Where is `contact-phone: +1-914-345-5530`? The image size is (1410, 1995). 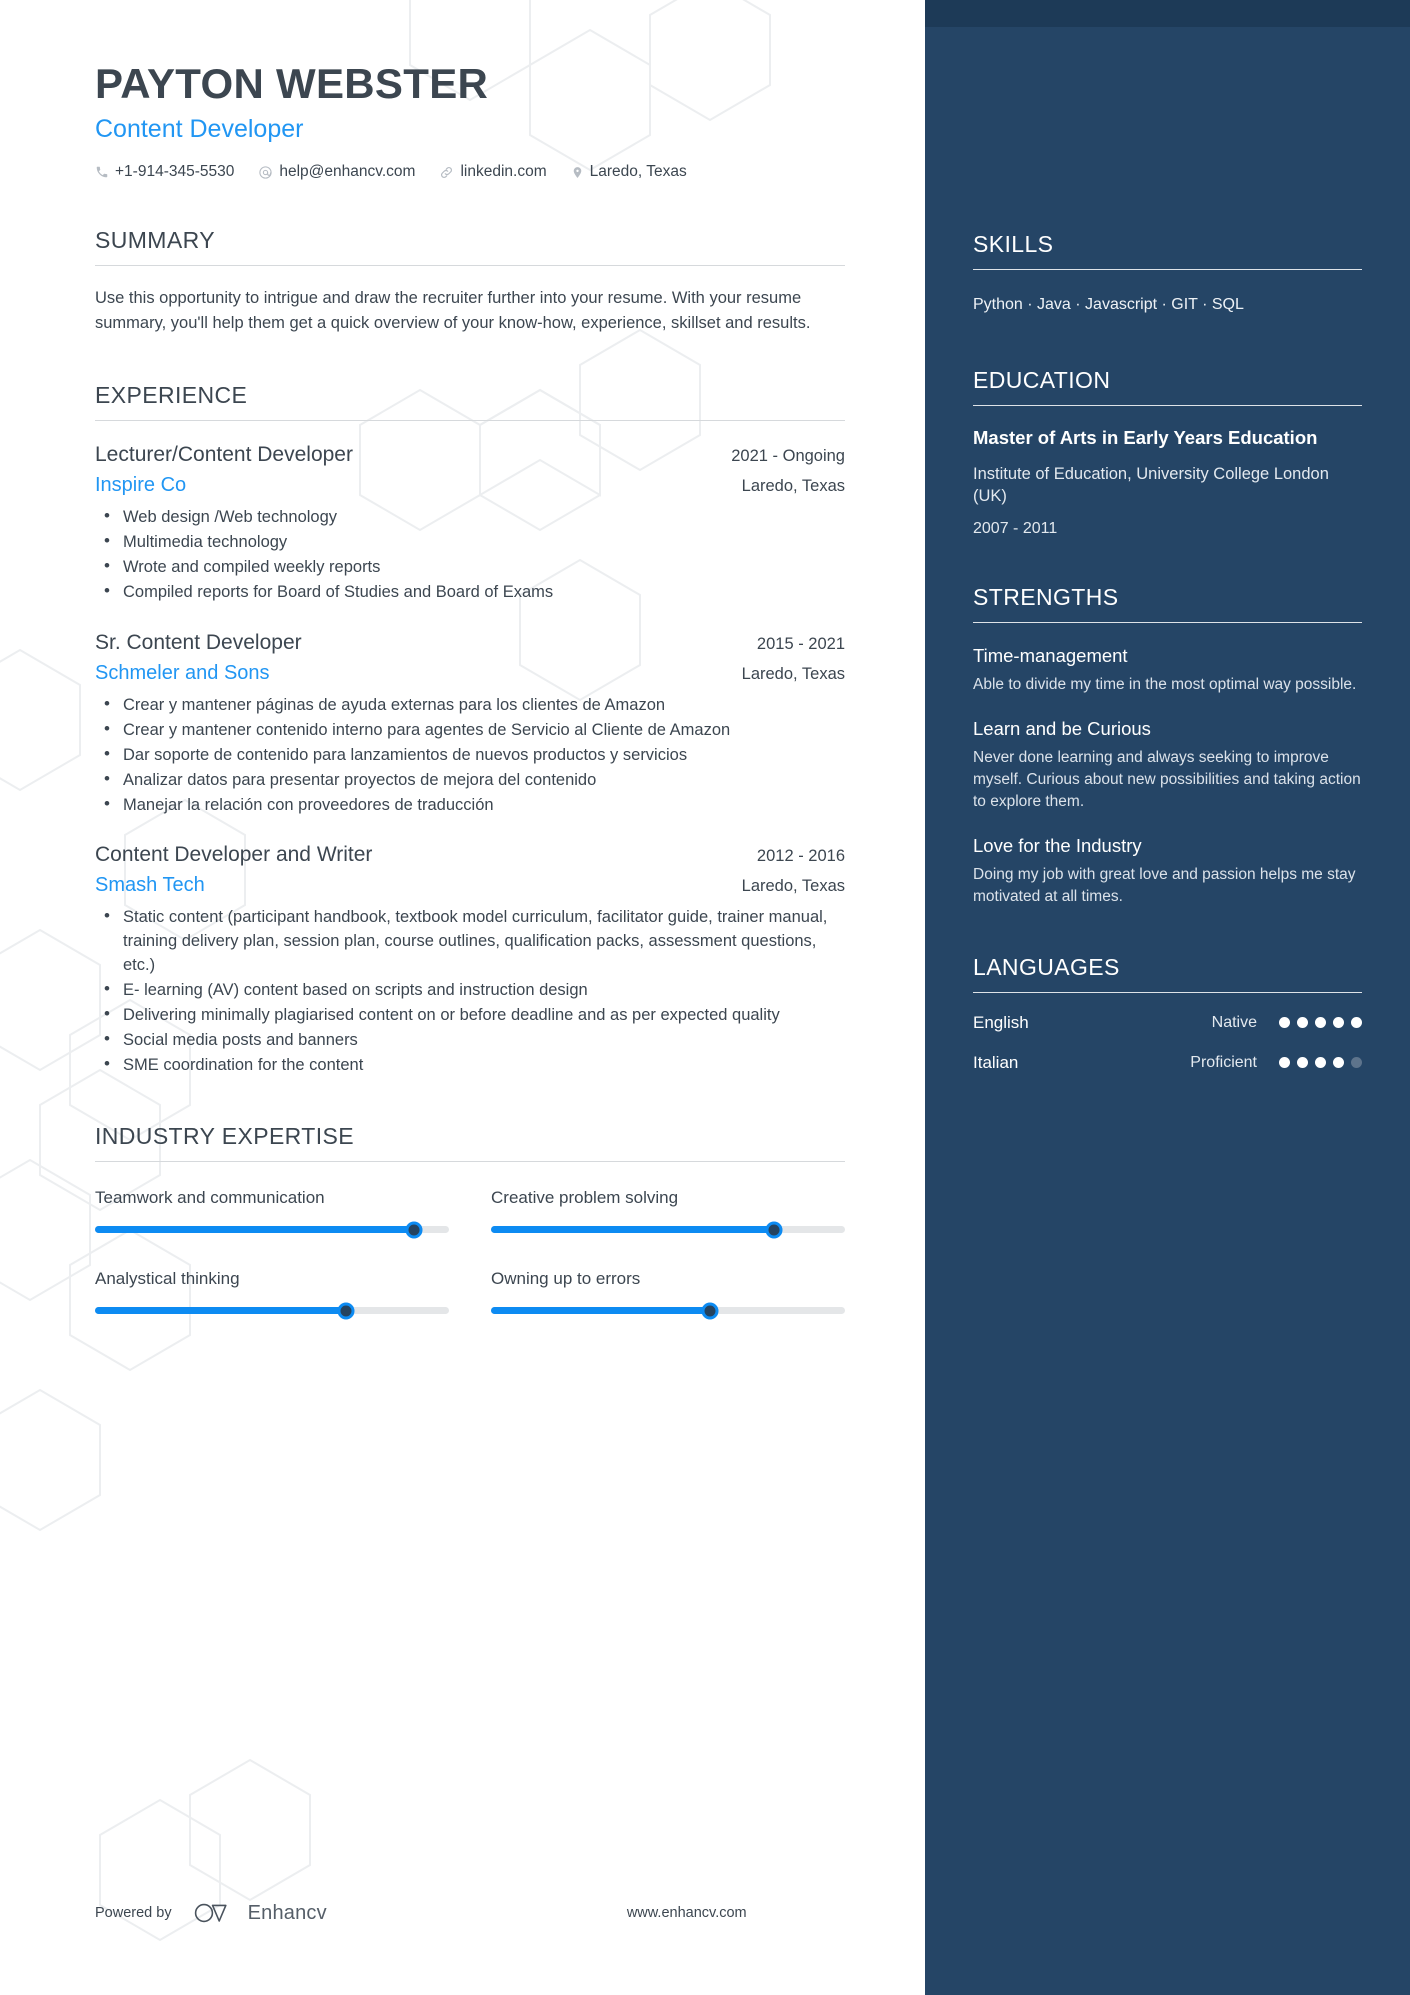 contact-phone: +1-914-345-5530 is located at coordinates (164, 172).